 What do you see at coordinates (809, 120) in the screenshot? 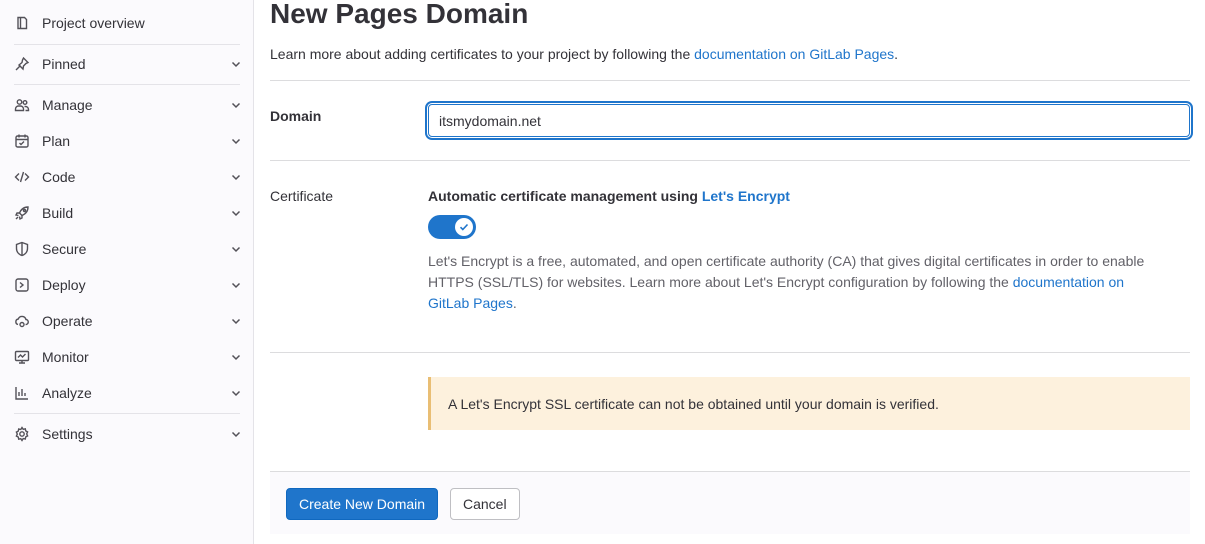
I see `domain-input` at bounding box center [809, 120].